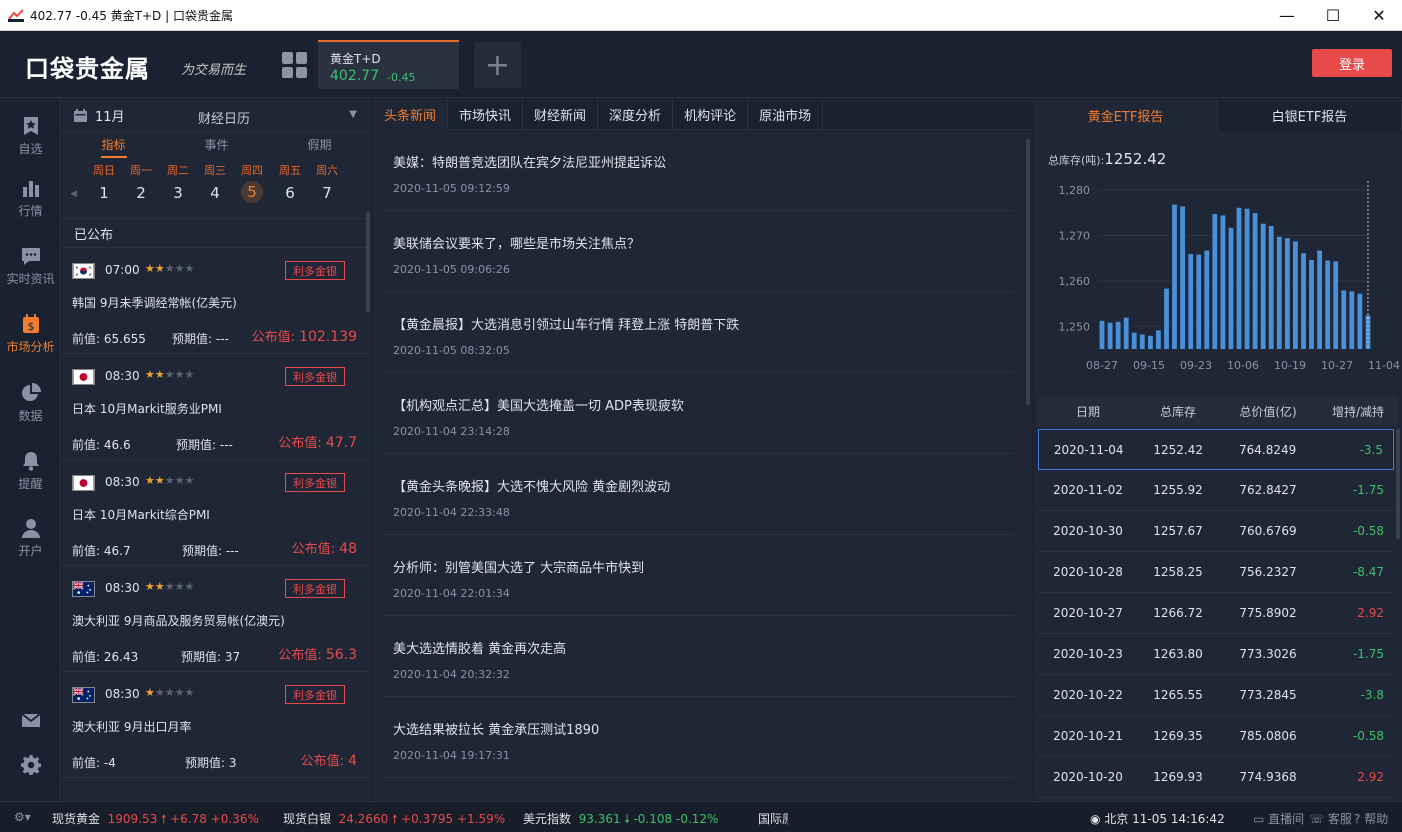 This screenshot has height=832, width=1402. What do you see at coordinates (1216, 777) in the screenshot?
I see `etf-table-row: 2020-10-201269.93774.93682.92` at bounding box center [1216, 777].